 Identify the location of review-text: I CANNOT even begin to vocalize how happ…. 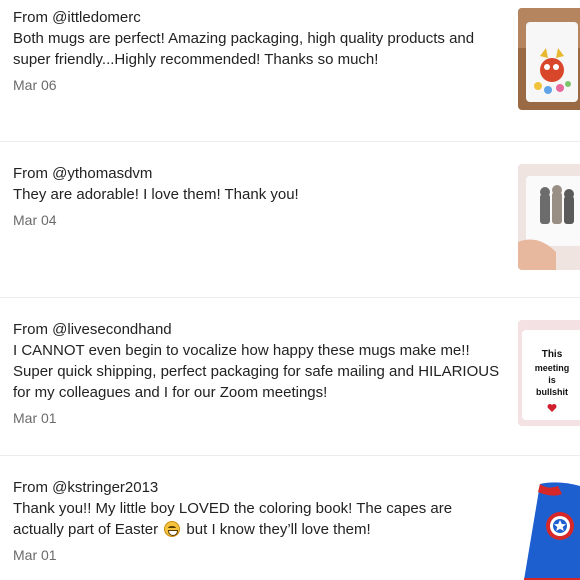
(256, 371).